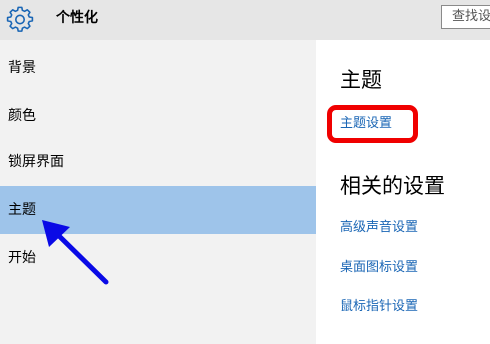 The image size is (490, 344). What do you see at coordinates (379, 268) in the screenshot?
I see `desktop-icon-settings-link: 桌面图标设置` at bounding box center [379, 268].